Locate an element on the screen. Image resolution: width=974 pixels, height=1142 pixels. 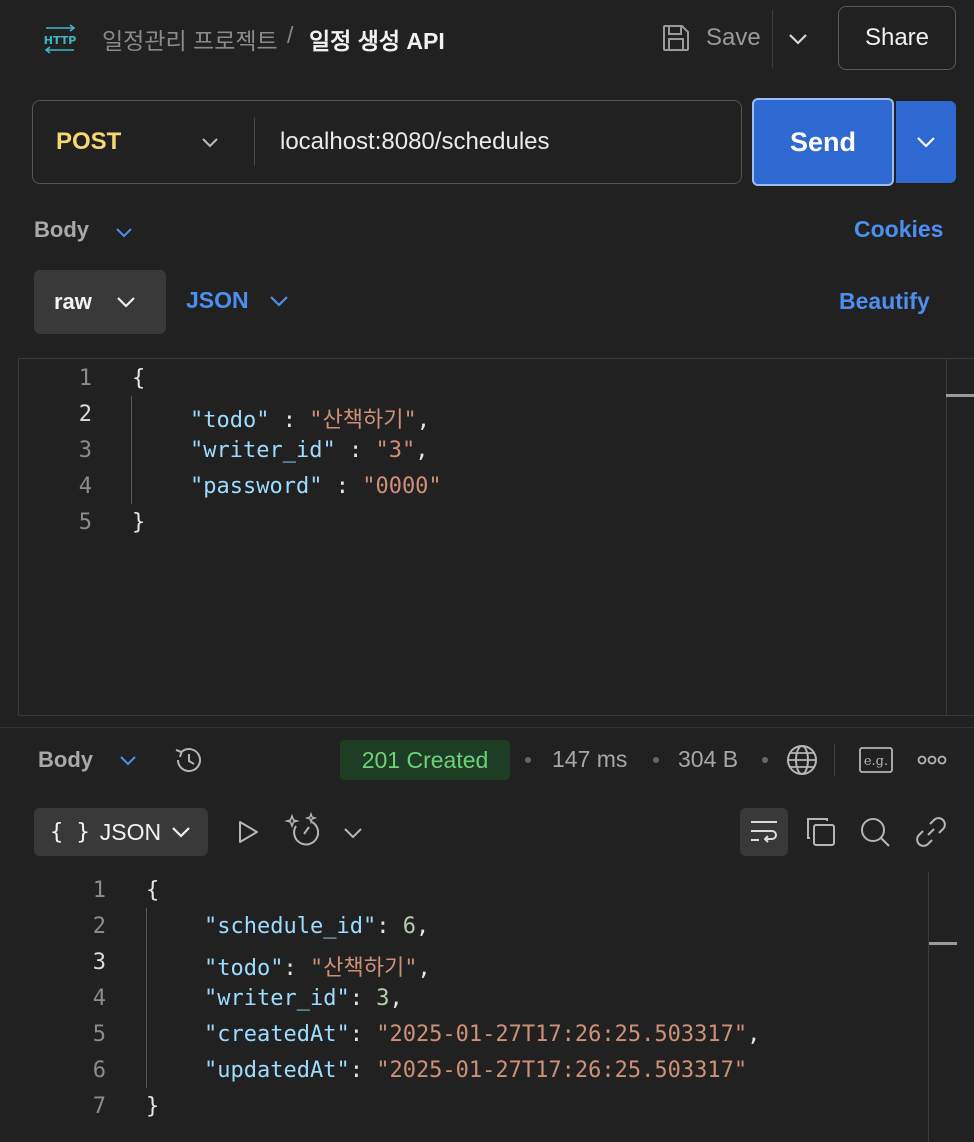
request-body-tab: Body is located at coordinates (61, 230).